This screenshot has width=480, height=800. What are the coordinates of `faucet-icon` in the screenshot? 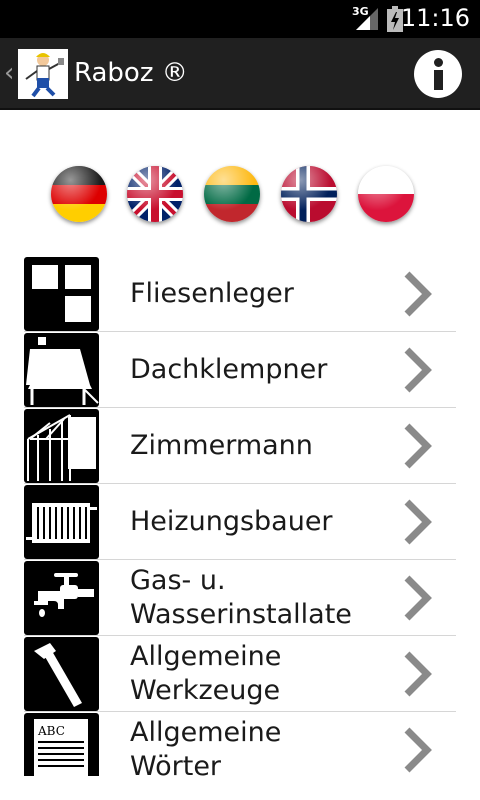 It's located at (61, 598).